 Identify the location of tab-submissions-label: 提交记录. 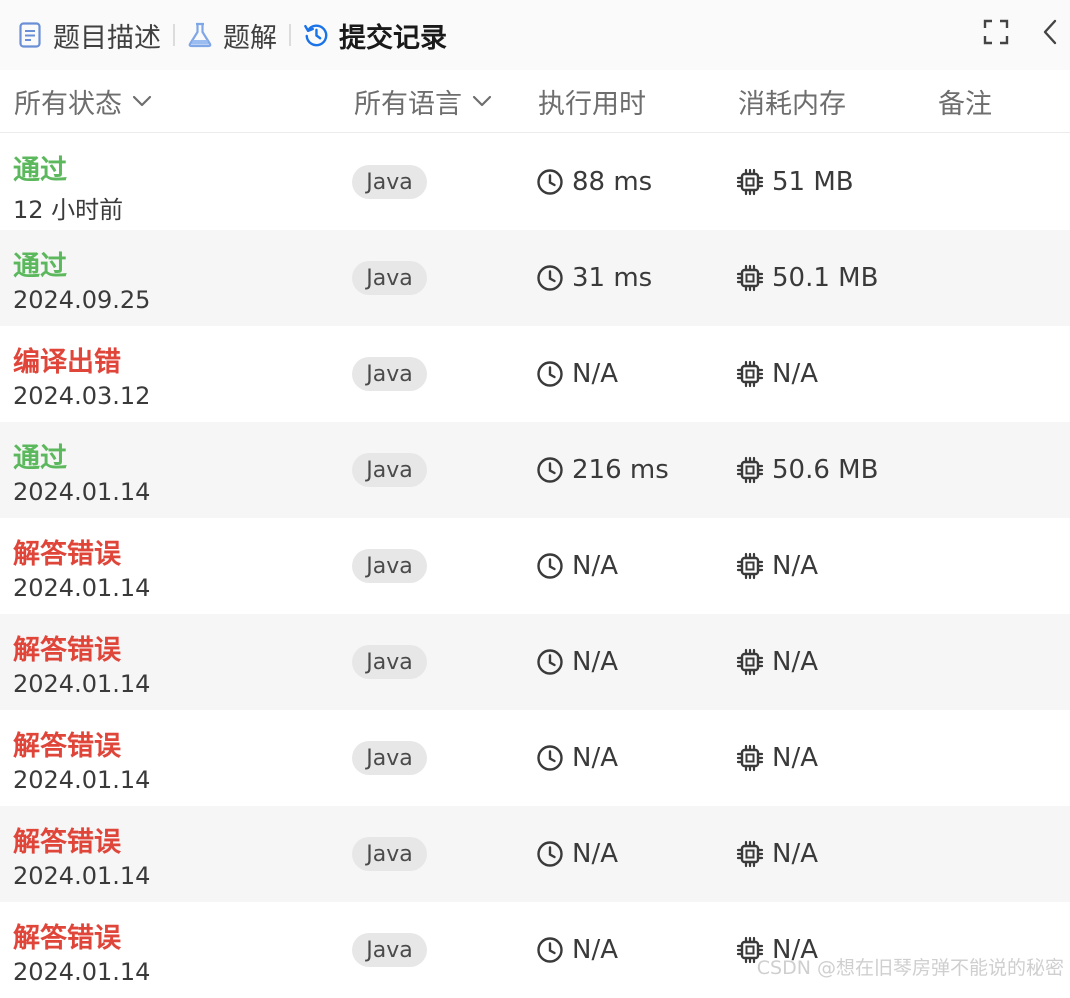
(393, 38).